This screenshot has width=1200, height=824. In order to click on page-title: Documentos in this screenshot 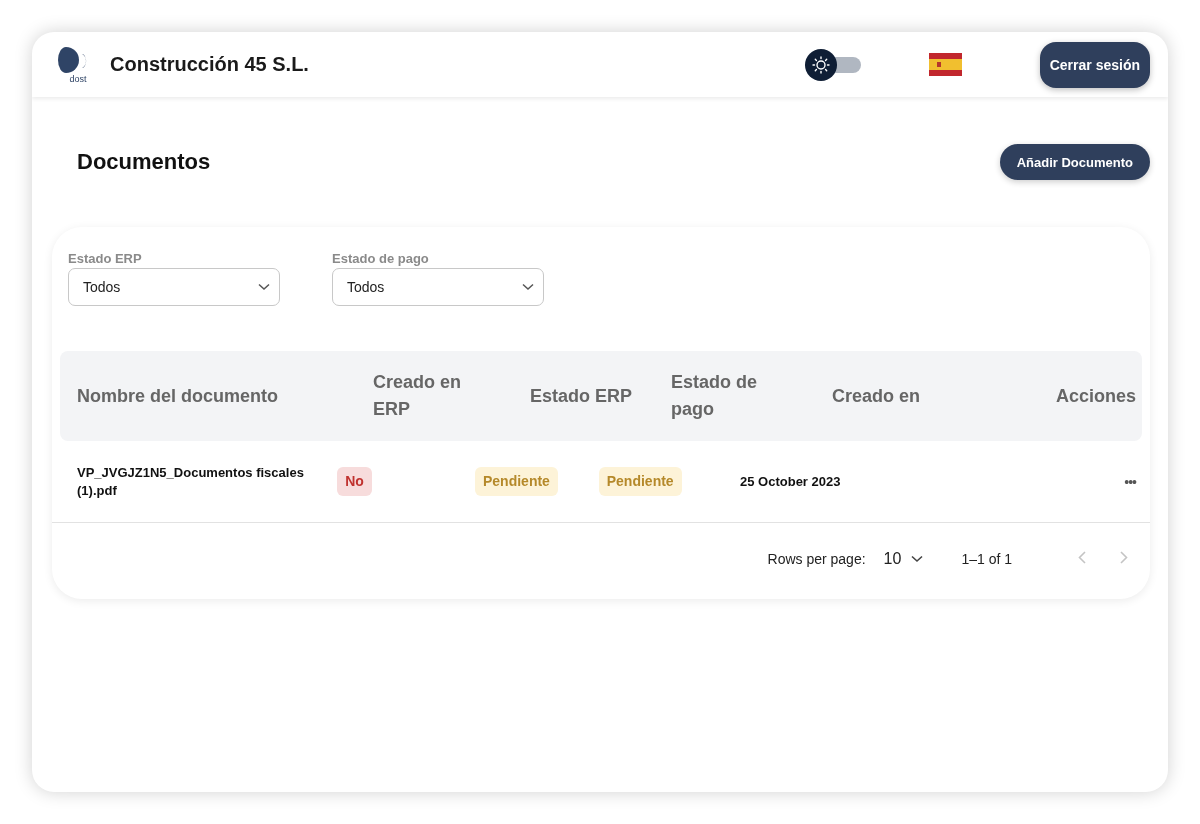, I will do `click(144, 162)`.